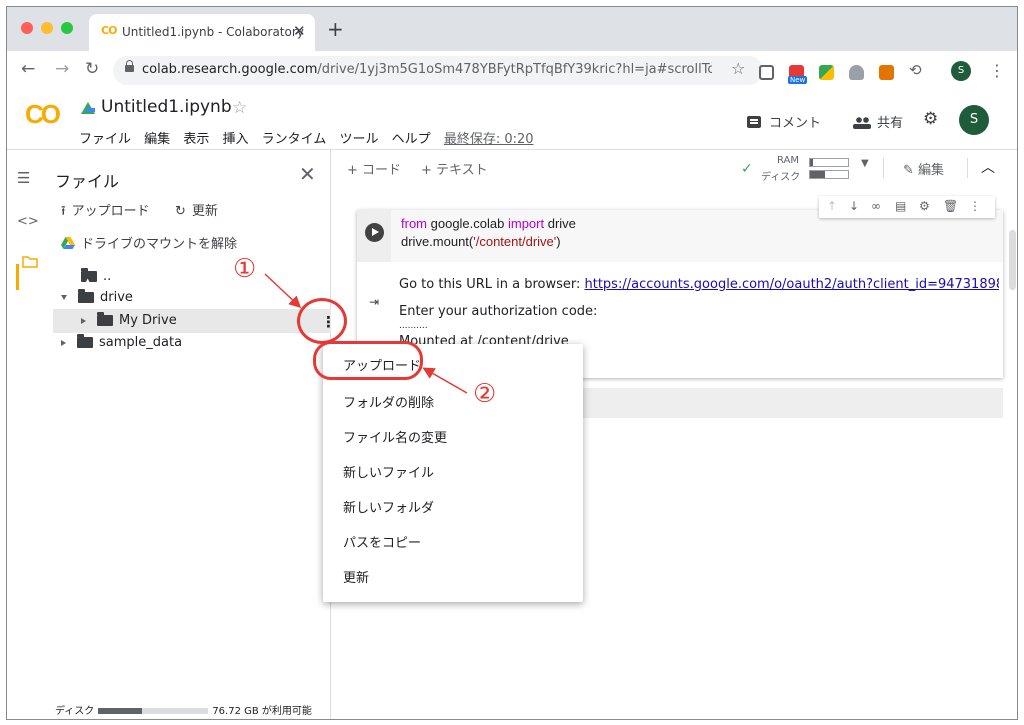 This screenshot has height=725, width=1024. What do you see at coordinates (366, 333) in the screenshot?
I see `annotation-arrows` at bounding box center [366, 333].